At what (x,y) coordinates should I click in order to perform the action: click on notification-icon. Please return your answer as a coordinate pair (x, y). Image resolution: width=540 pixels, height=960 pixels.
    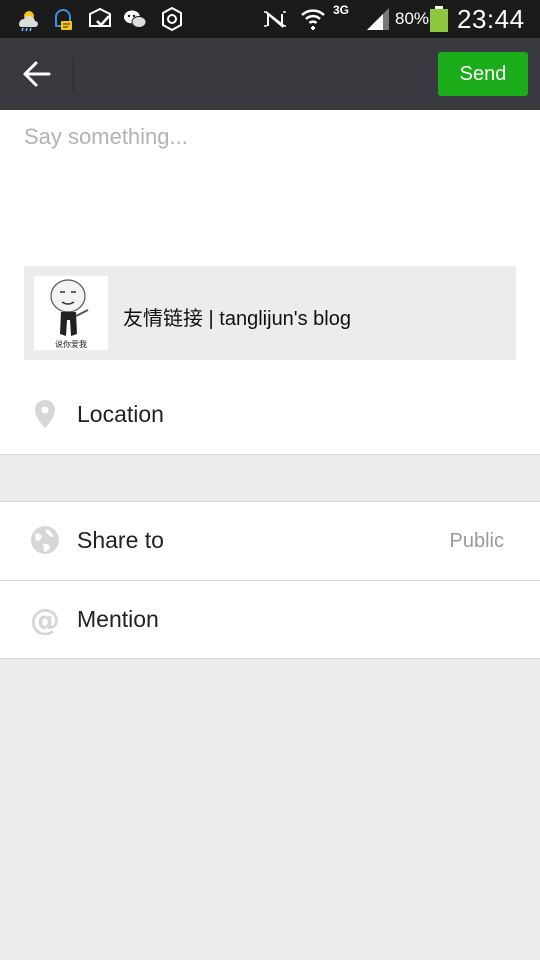
    Looking at the image, I should click on (63, 19).